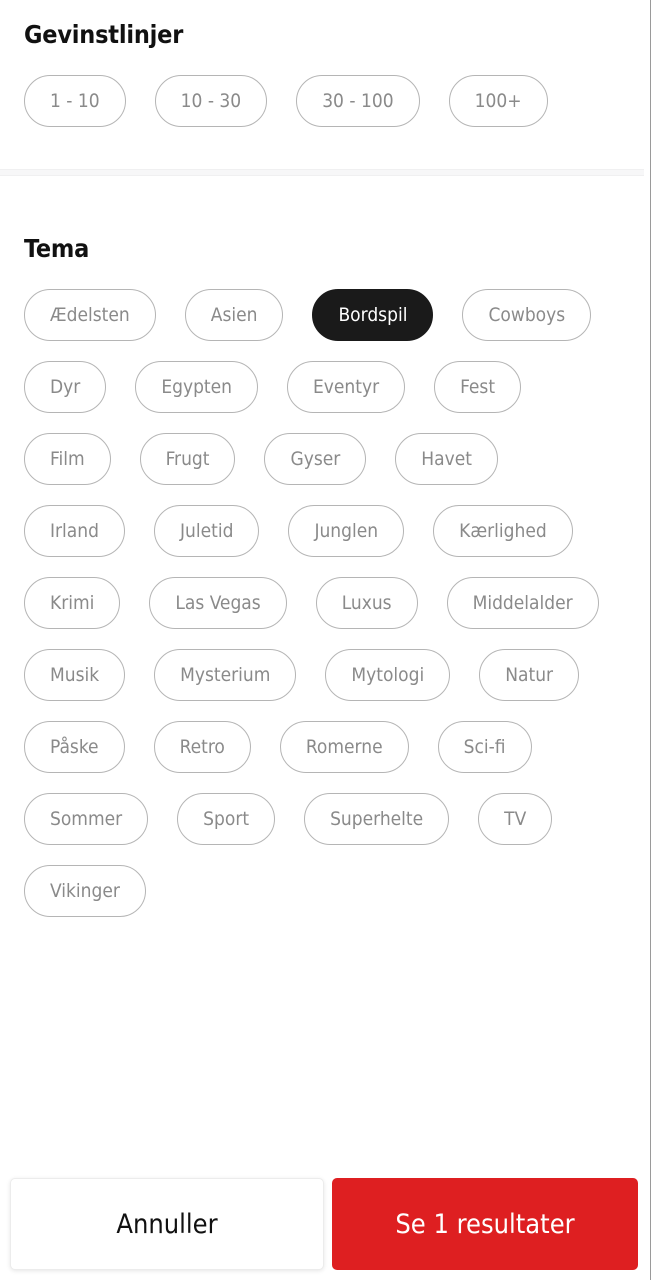 This screenshot has height=1280, width=651. I want to click on chip-tema: Påske, so click(74, 747).